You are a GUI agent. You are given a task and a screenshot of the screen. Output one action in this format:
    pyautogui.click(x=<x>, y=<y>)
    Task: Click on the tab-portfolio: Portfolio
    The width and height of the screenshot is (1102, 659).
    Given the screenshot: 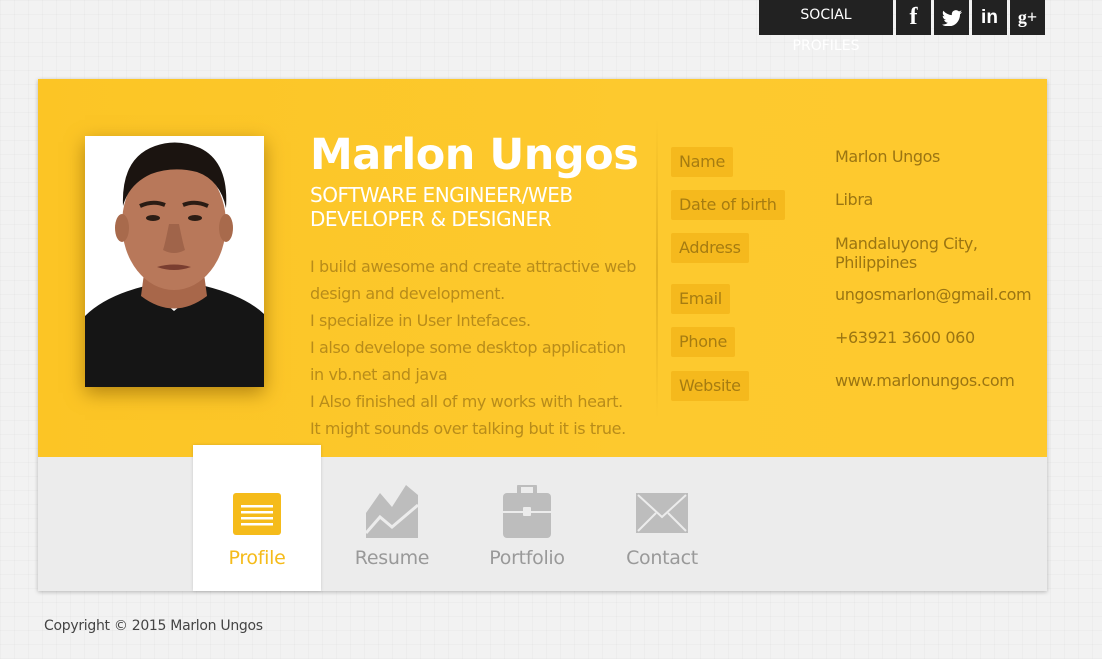 What is the action you would take?
    pyautogui.click(x=527, y=524)
    